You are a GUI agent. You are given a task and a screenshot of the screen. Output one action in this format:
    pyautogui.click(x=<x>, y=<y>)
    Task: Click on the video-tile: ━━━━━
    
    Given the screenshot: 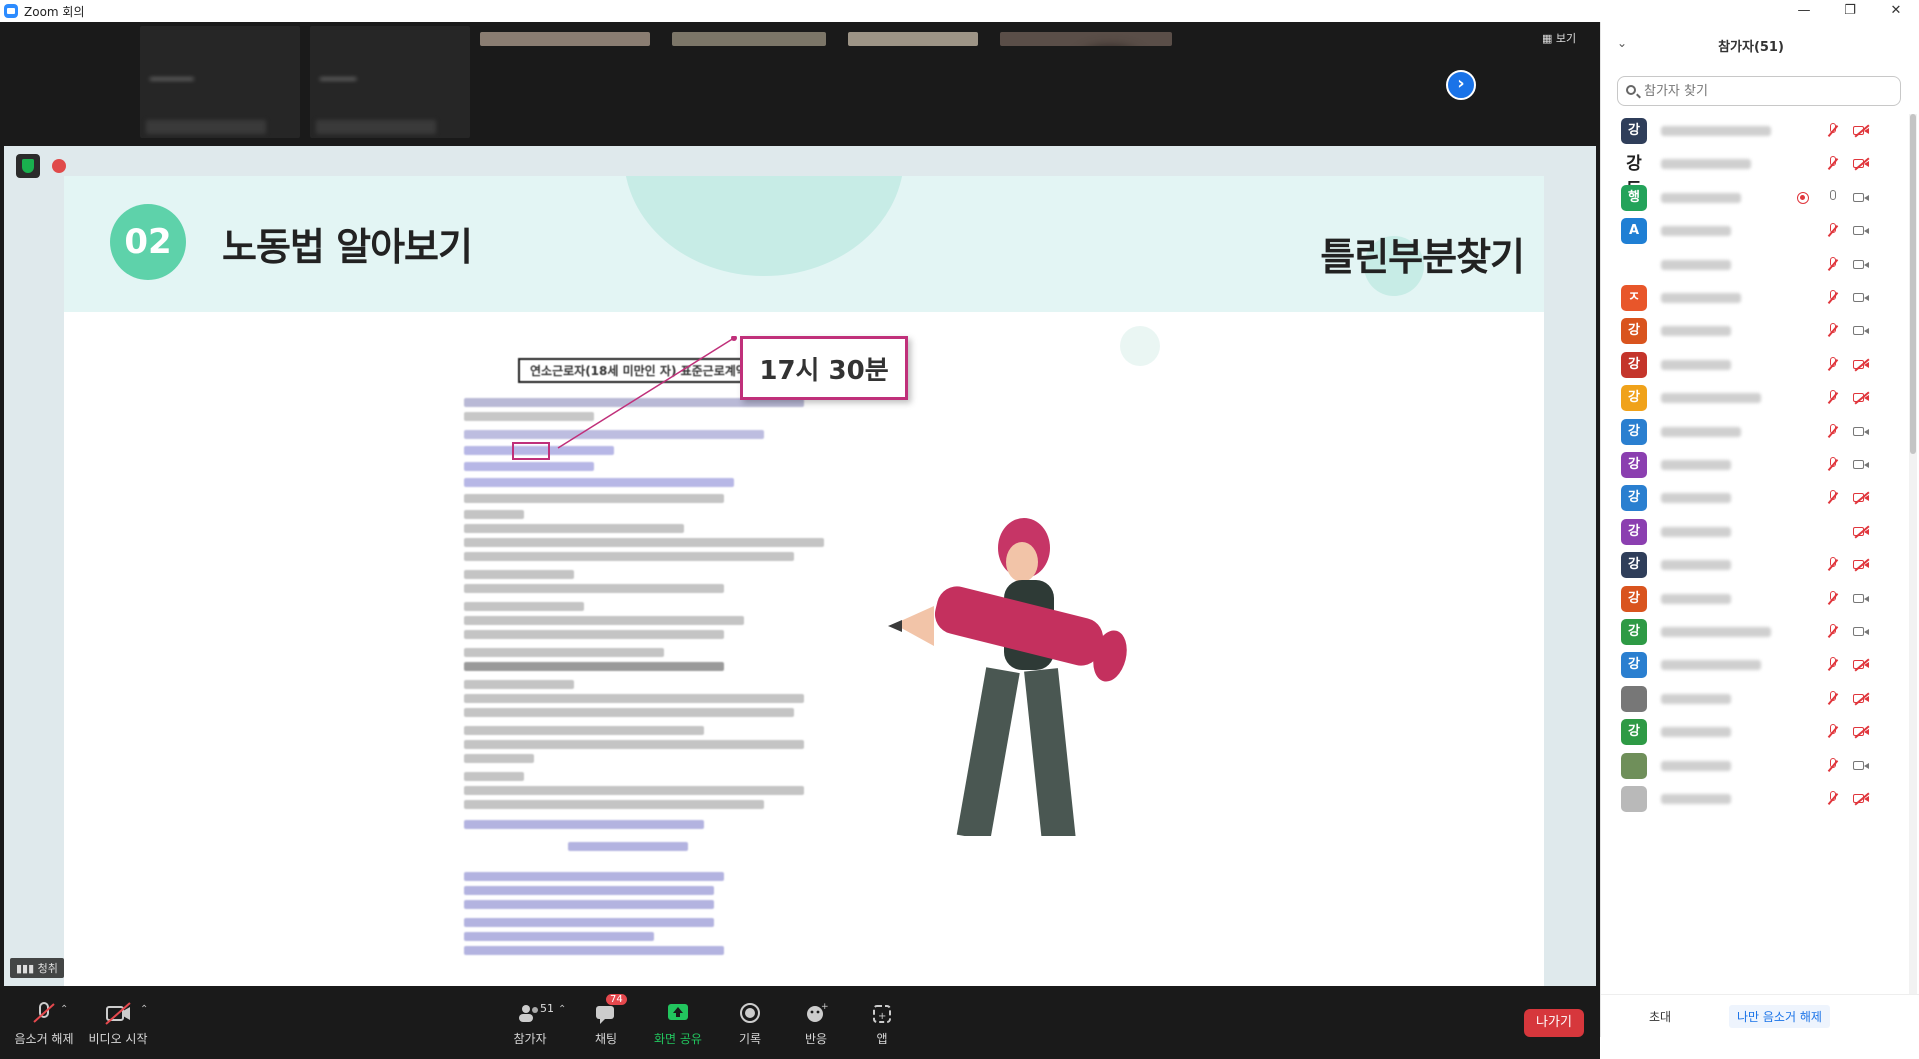 What is the action you would take?
    pyautogui.click(x=390, y=82)
    